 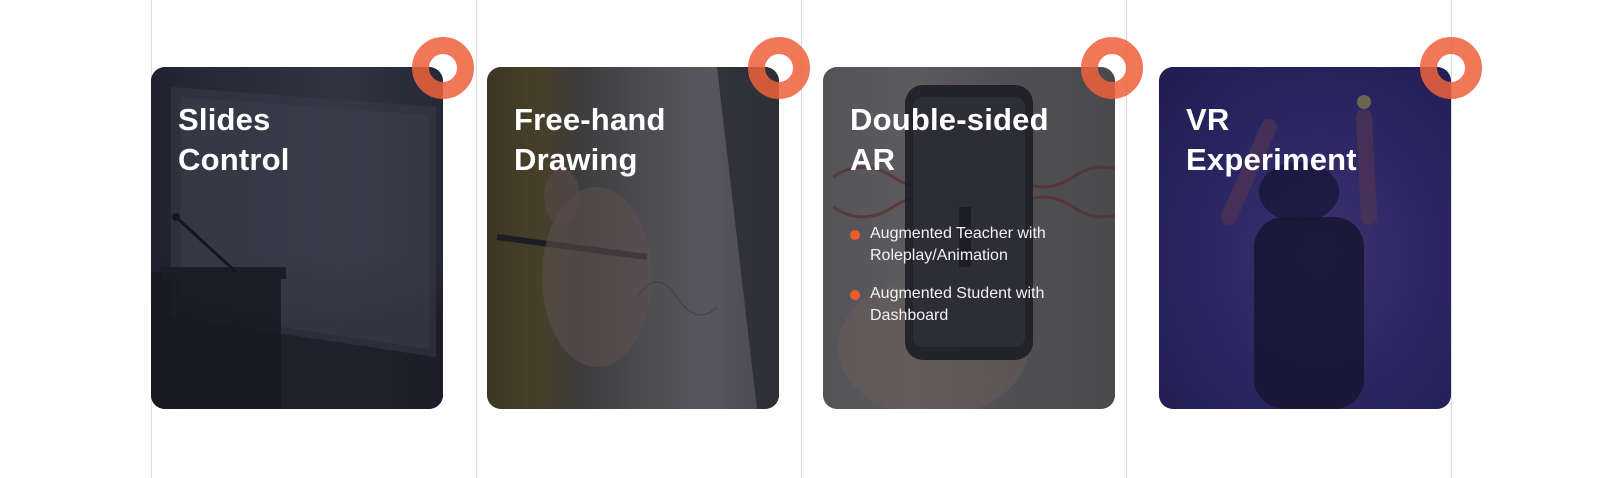 What do you see at coordinates (975, 140) in the screenshot?
I see `card-title: Double-sided AR` at bounding box center [975, 140].